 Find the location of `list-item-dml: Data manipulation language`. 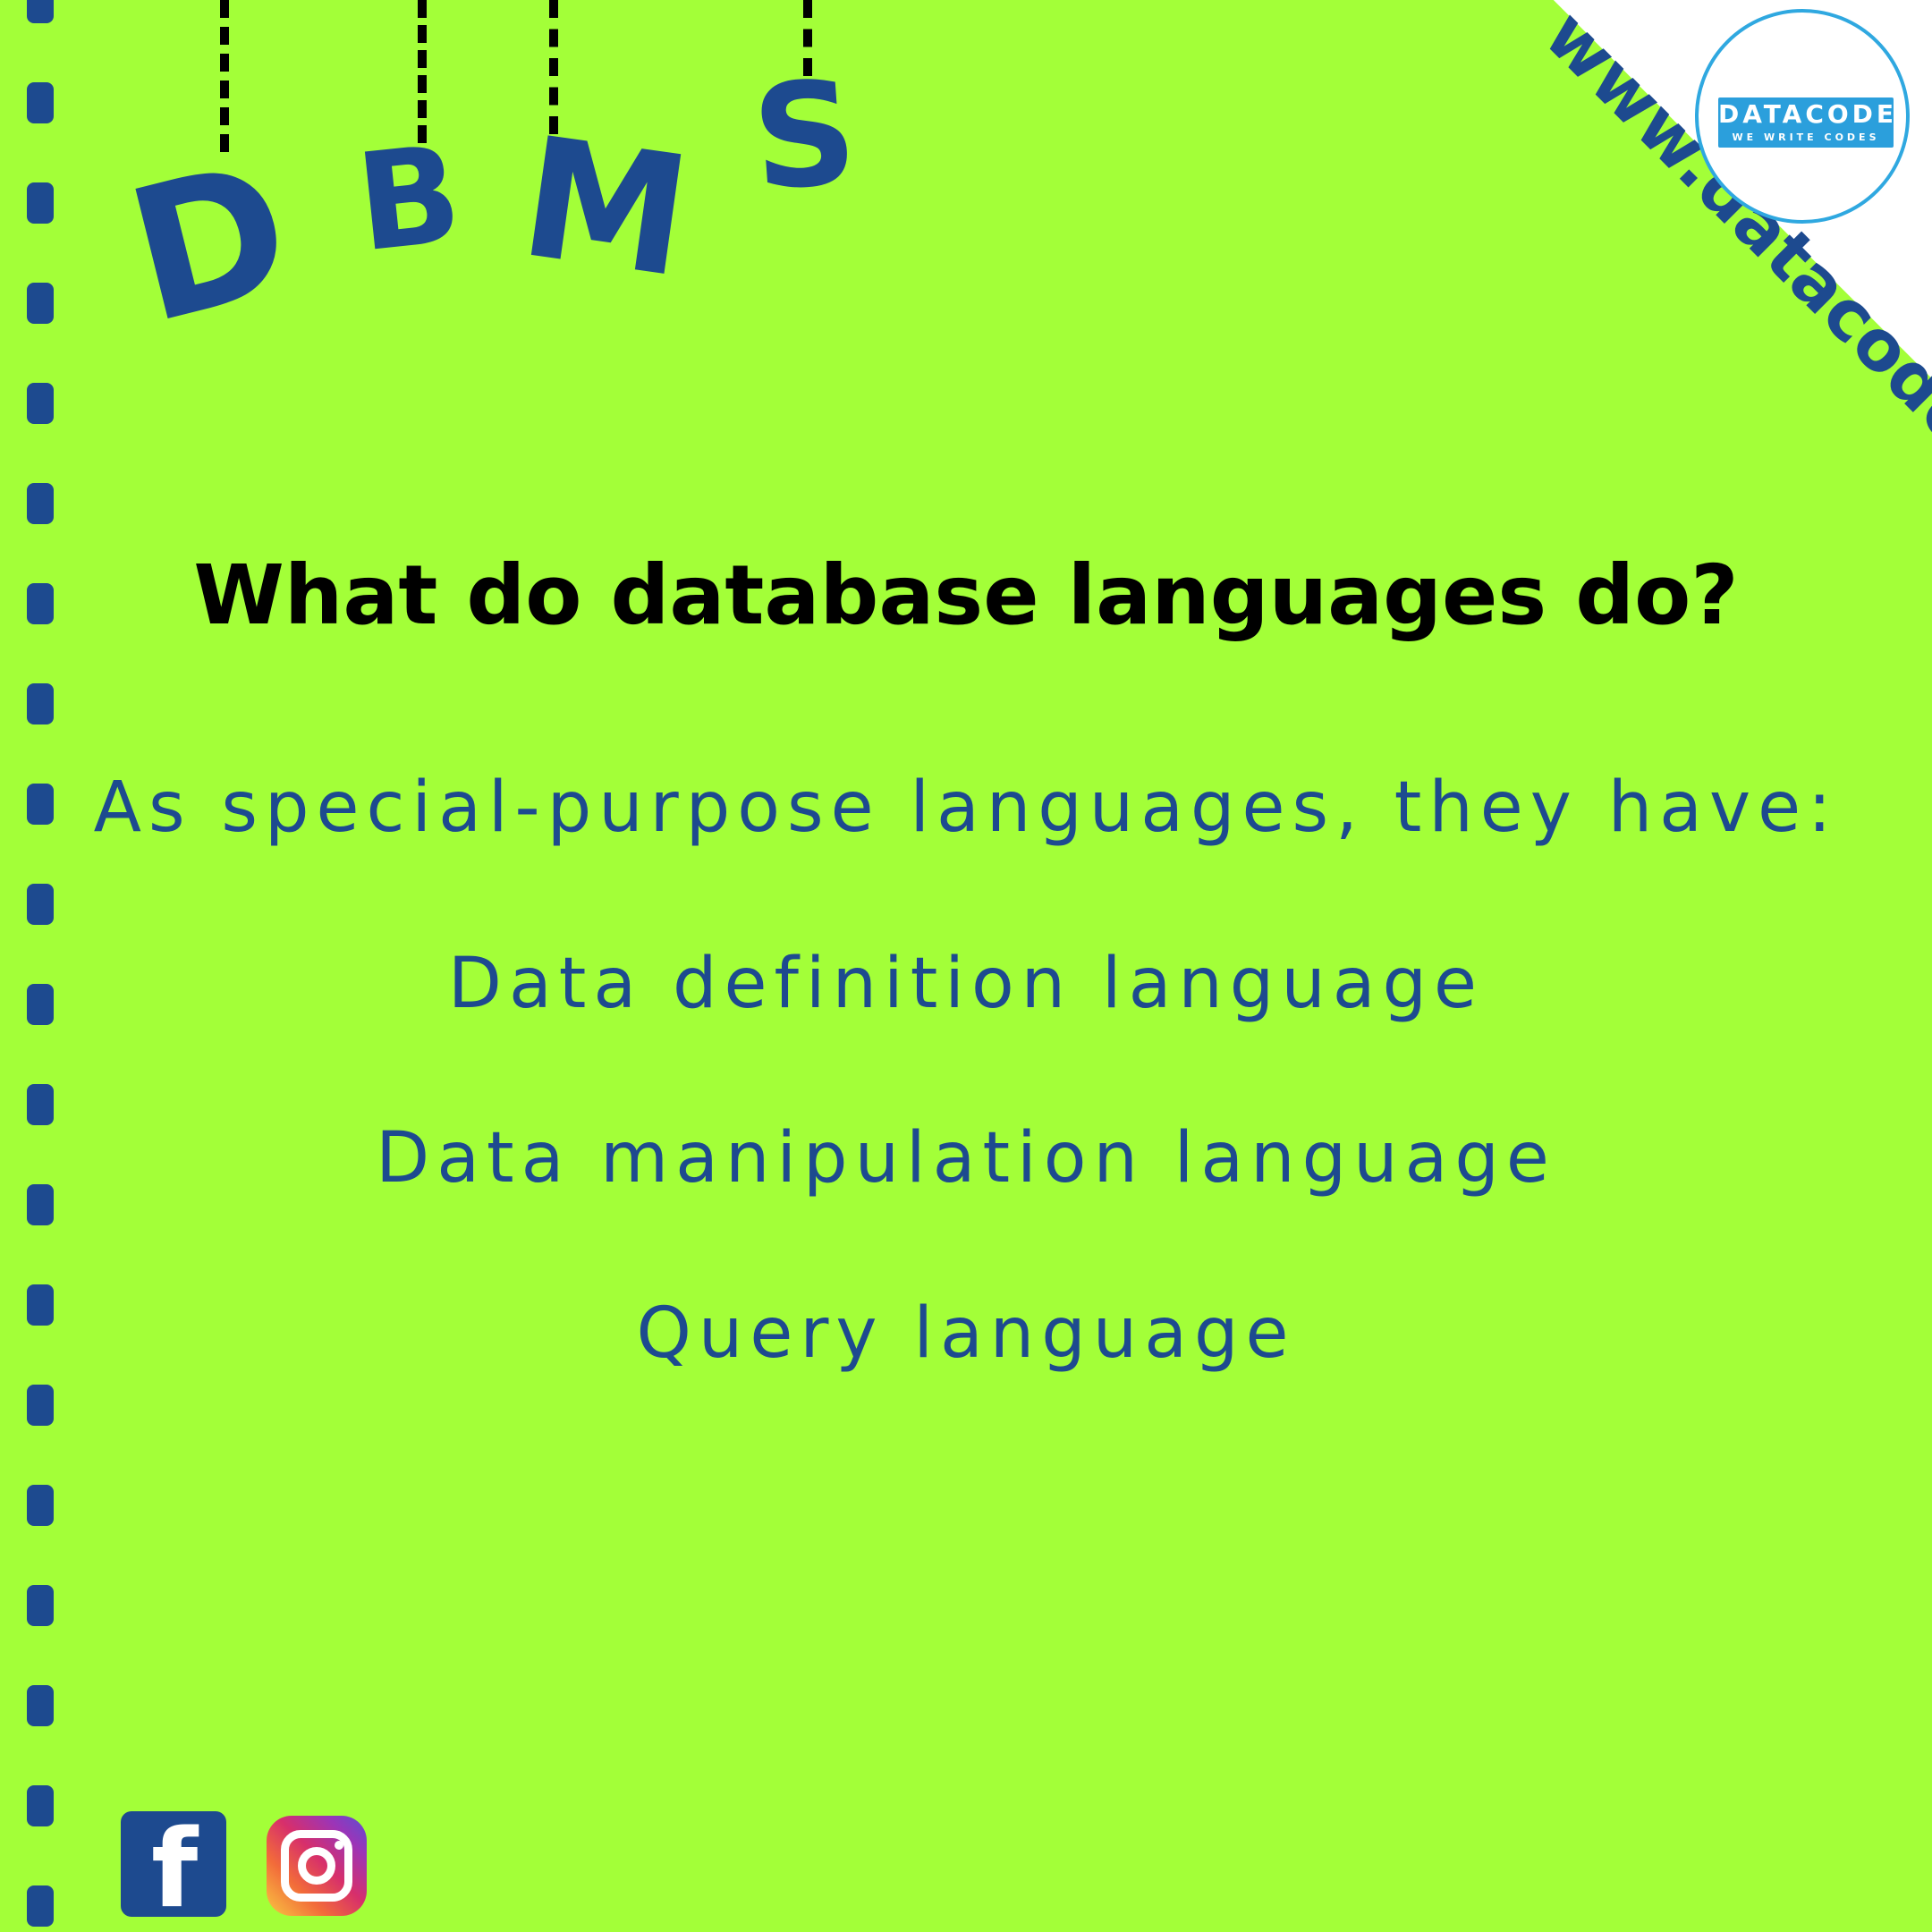

list-item-dml: Data manipulation language is located at coordinates (966, 1158).